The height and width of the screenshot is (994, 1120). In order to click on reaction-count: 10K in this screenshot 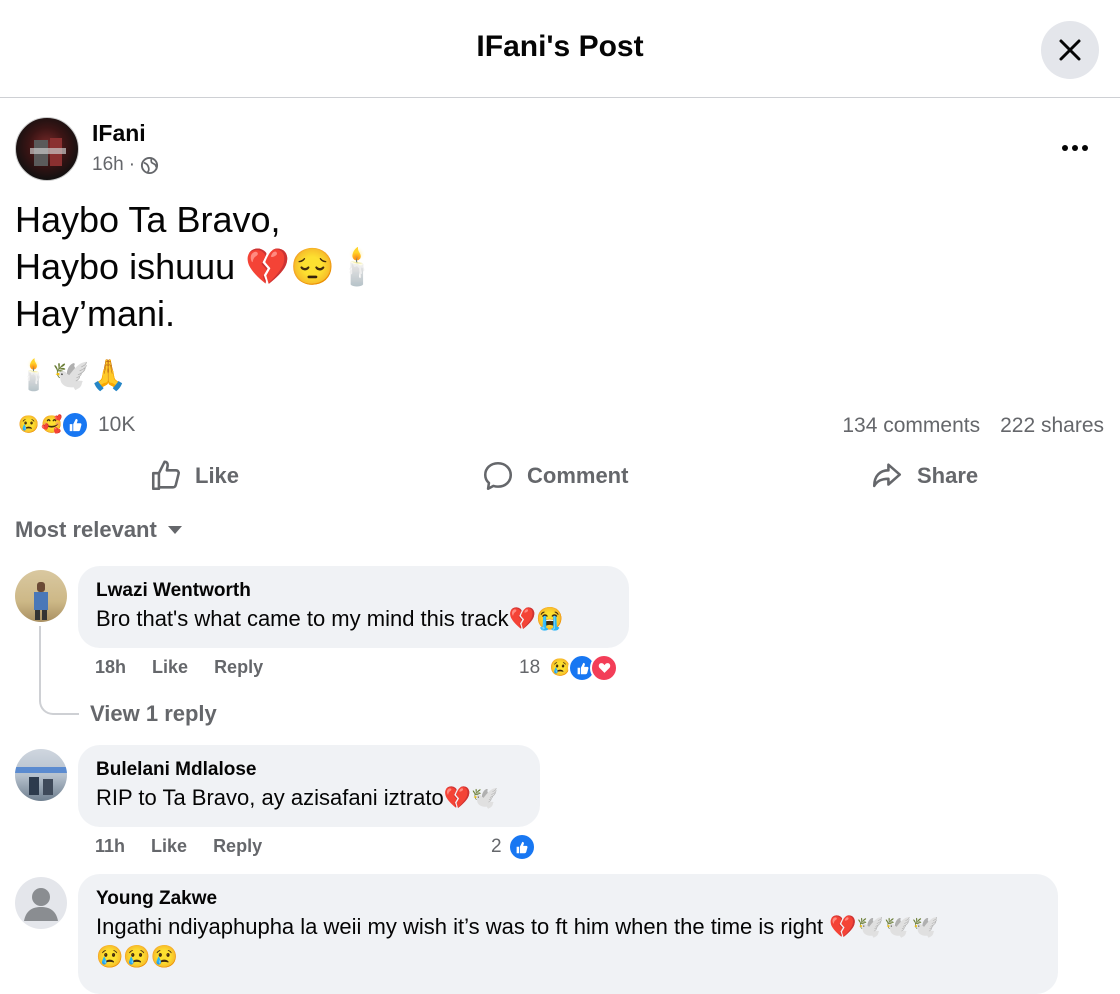, I will do `click(117, 424)`.